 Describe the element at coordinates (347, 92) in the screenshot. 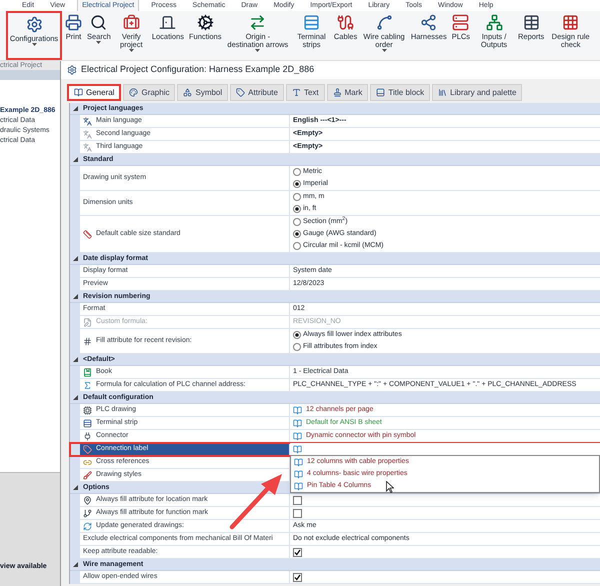

I see `tab: Mark` at that location.